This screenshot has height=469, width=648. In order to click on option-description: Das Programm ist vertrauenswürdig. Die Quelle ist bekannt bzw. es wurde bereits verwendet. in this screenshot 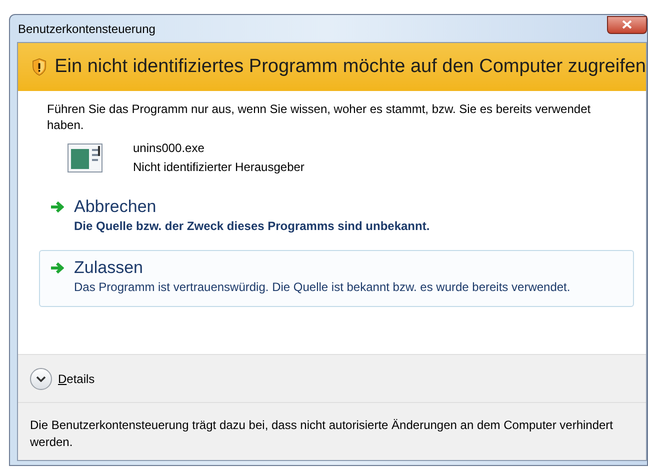, I will do `click(322, 287)`.